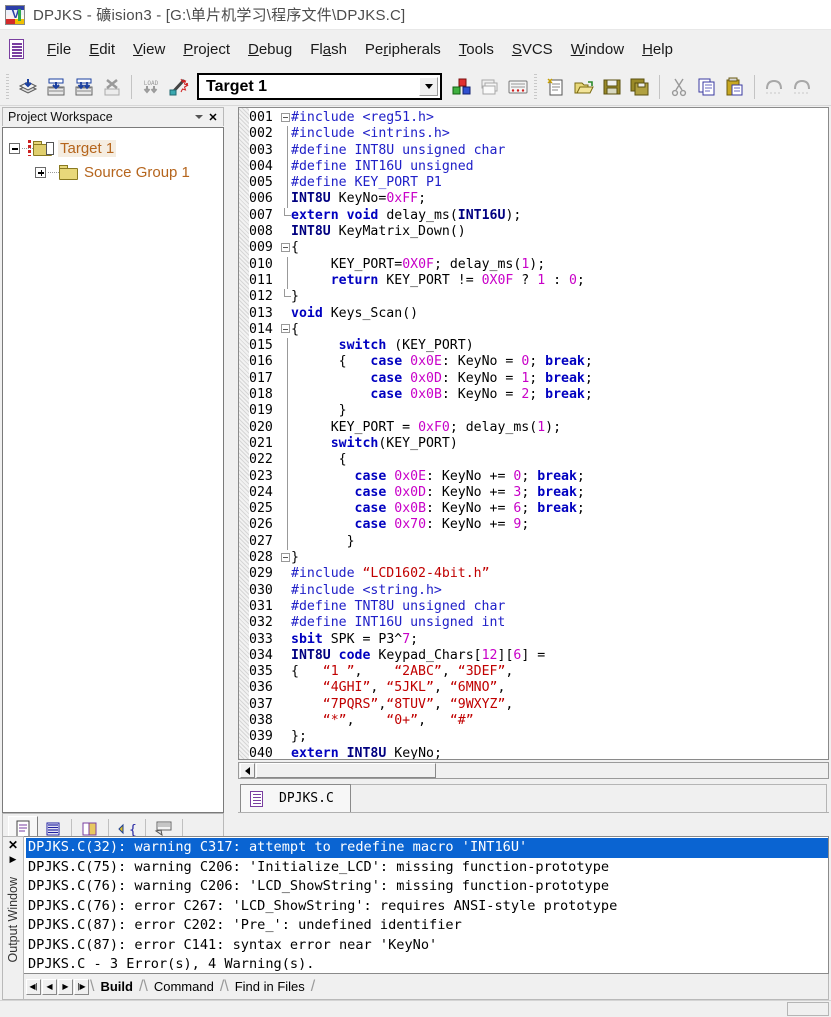  Describe the element at coordinates (538, 672) in the screenshot. I see `code-line: 035{ “1 ”, “2ABC”, “3DEF”,` at that location.